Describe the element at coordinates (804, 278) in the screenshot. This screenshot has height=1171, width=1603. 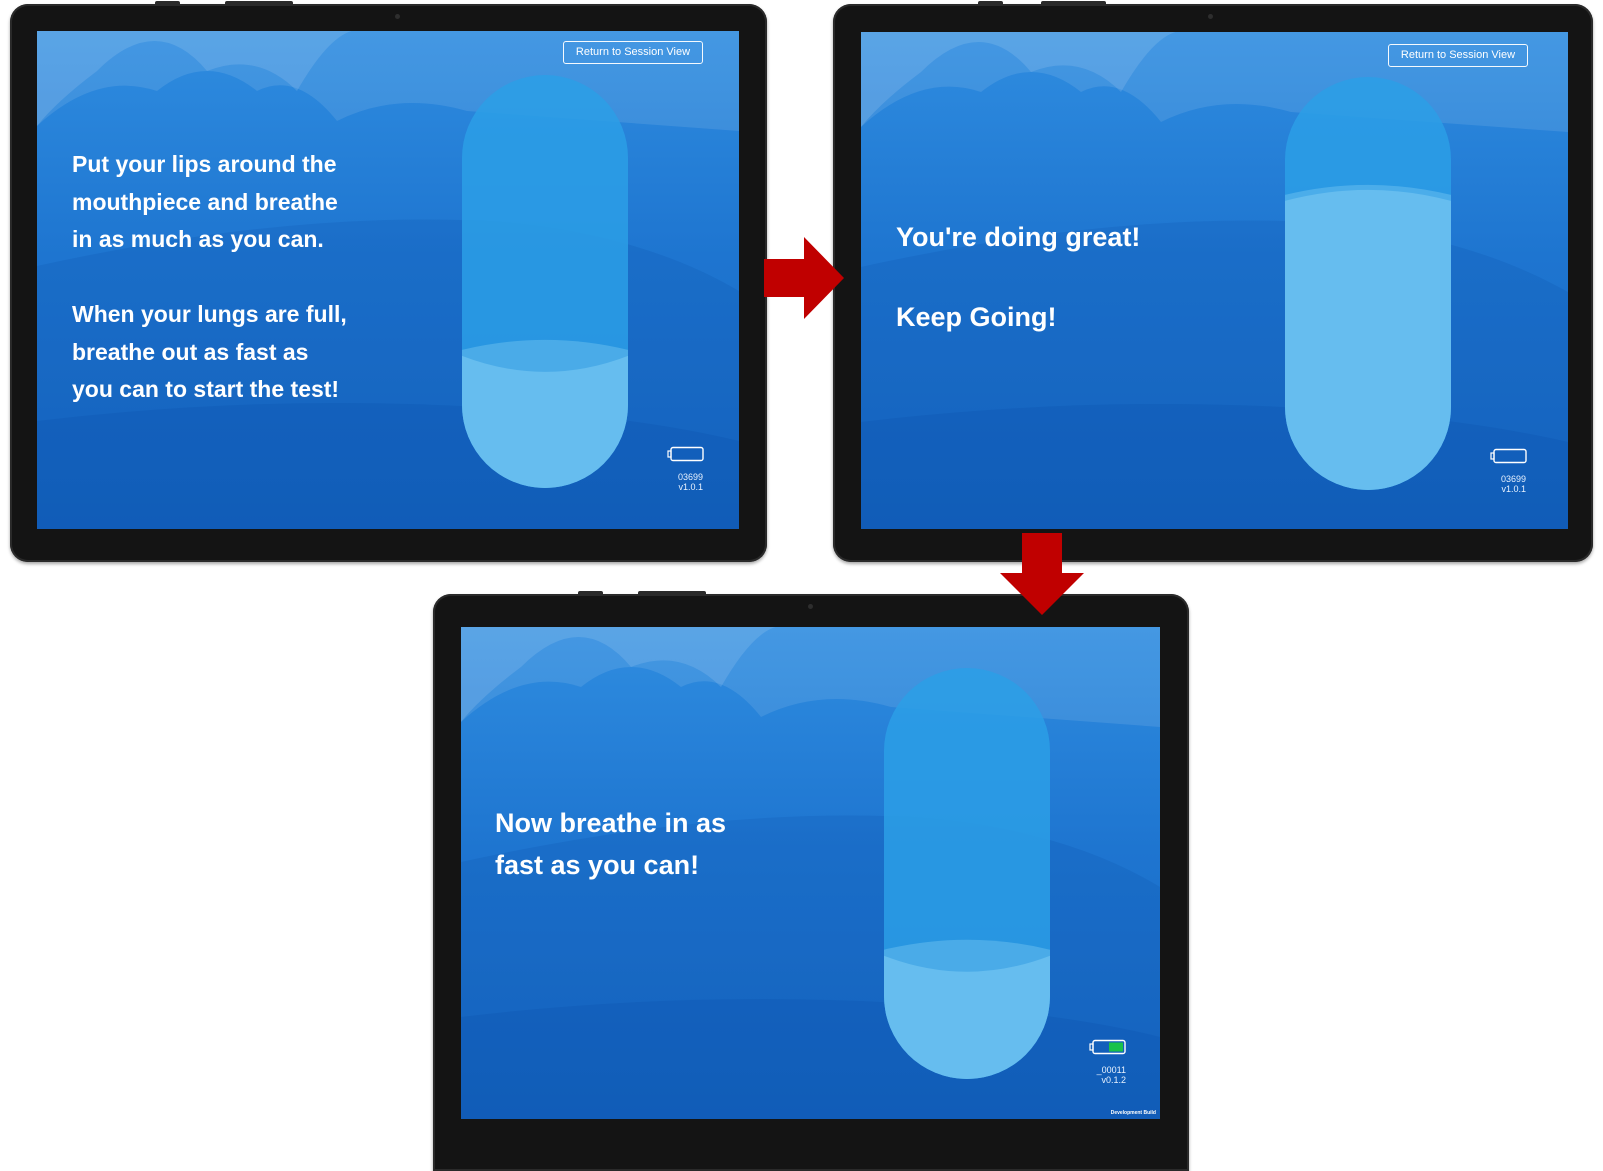
I see `right-arrow-icon` at that location.